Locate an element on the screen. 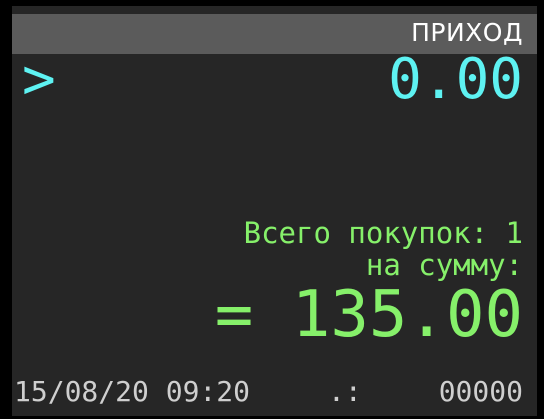 This screenshot has width=544, height=419. input-prompt-icon: > is located at coordinates (39, 79).